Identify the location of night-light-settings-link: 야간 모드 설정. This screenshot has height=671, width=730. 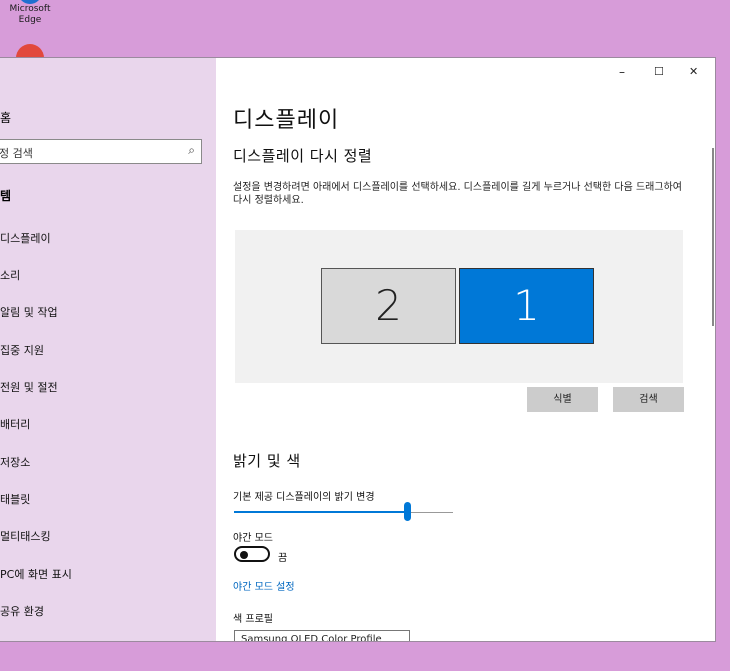
(264, 585).